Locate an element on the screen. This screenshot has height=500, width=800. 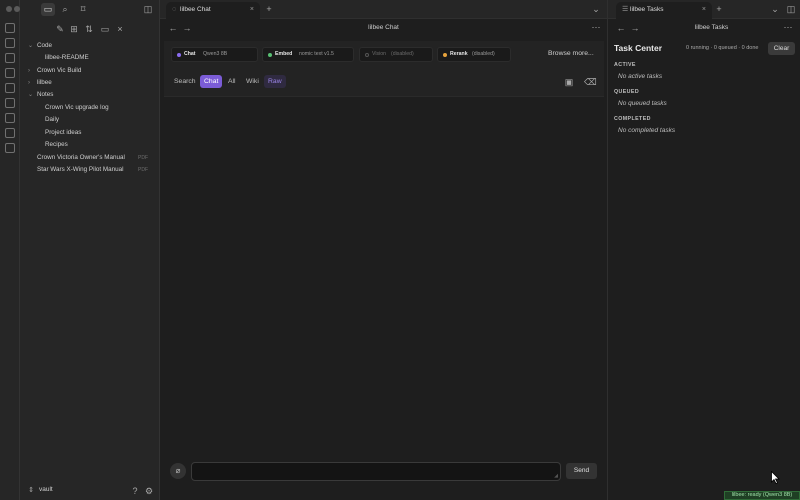
pill-key: Vision is located at coordinates (379, 54).